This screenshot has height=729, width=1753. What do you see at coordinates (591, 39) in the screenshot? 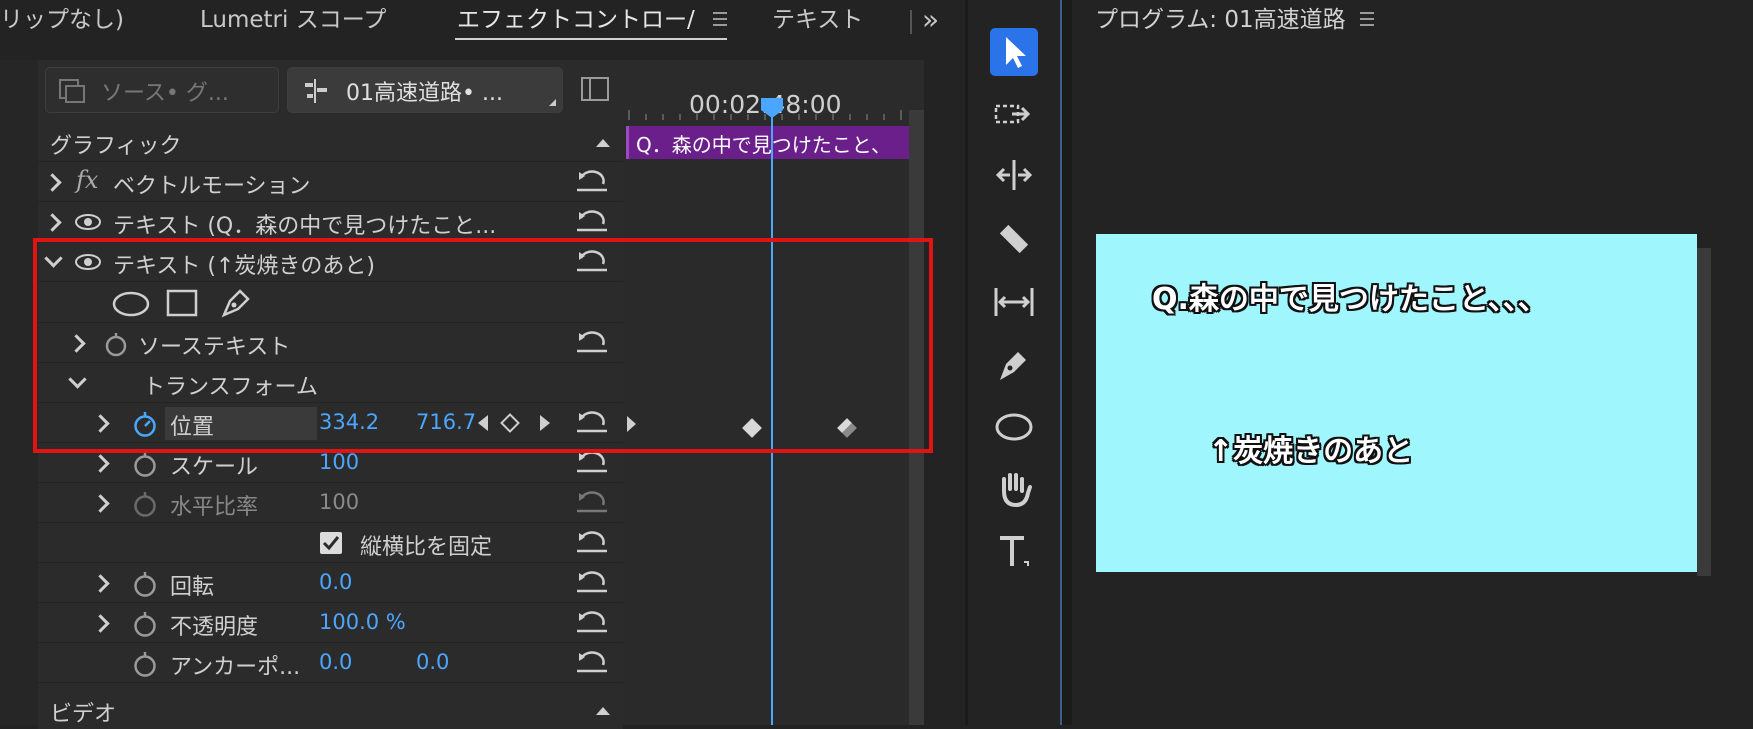
I see `active-tab-underline` at bounding box center [591, 39].